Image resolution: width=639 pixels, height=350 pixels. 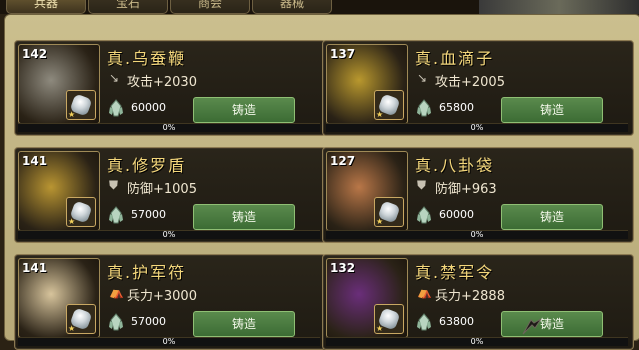 What do you see at coordinates (128, 7) in the screenshot?
I see `tab-gems: 宝石` at bounding box center [128, 7].